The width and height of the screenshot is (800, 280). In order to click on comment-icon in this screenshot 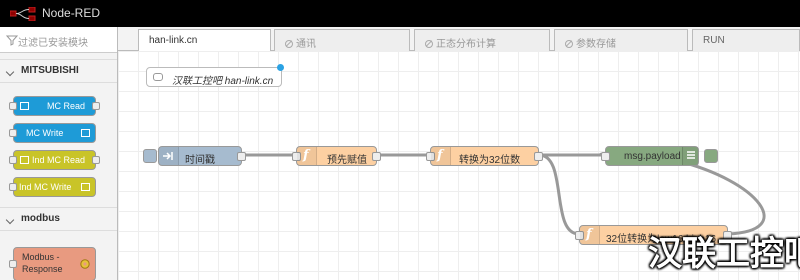, I will do `click(158, 77)`.